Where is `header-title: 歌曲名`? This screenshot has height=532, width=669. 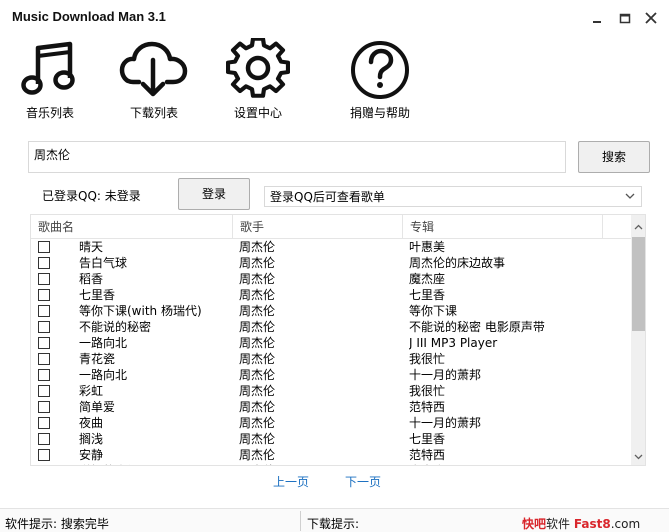
header-title: 歌曲名 is located at coordinates (132, 227).